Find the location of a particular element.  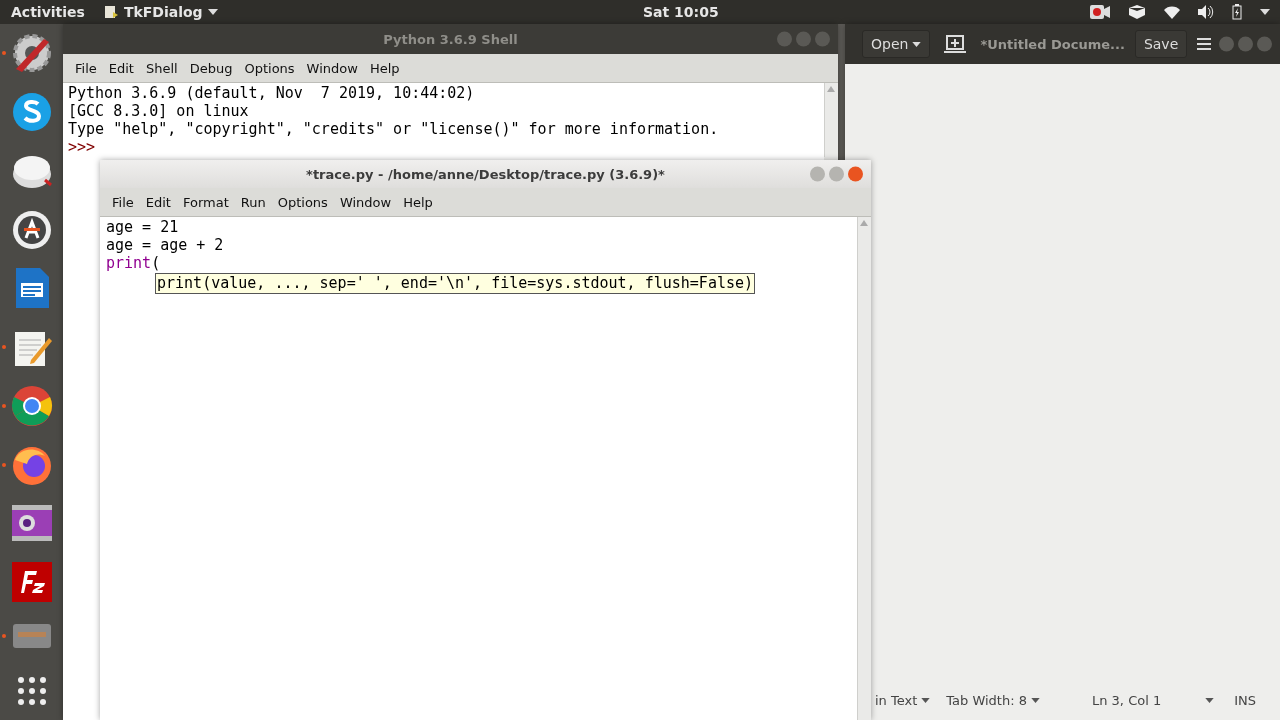

console-line: [GCC 8.3.0] on linux is located at coordinates (159, 111).